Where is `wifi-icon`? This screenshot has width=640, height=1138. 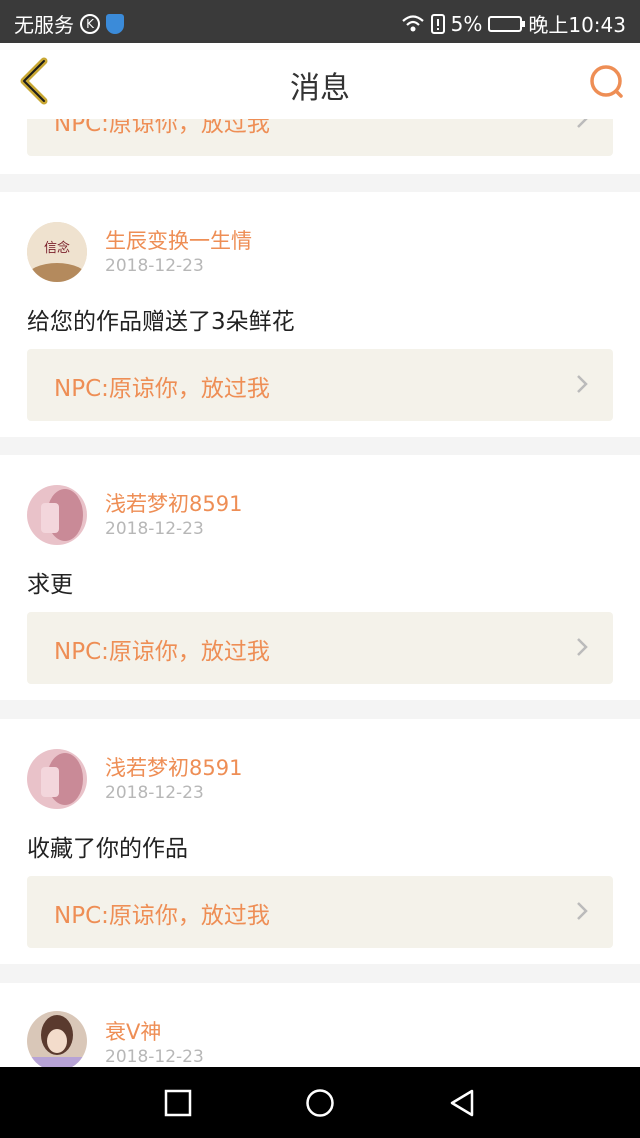 wifi-icon is located at coordinates (412, 22).